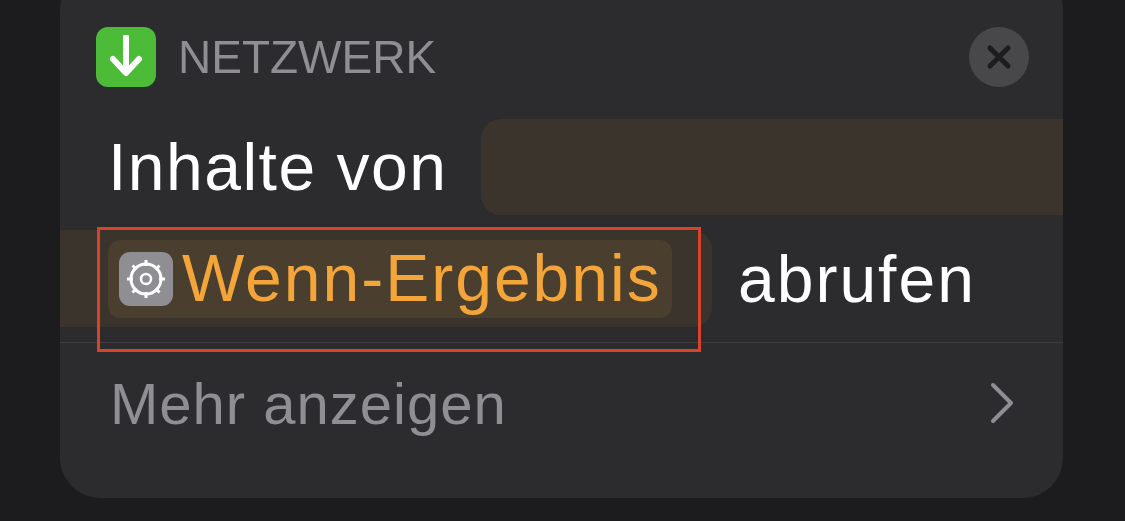  I want to click on close-icon, so click(999, 57).